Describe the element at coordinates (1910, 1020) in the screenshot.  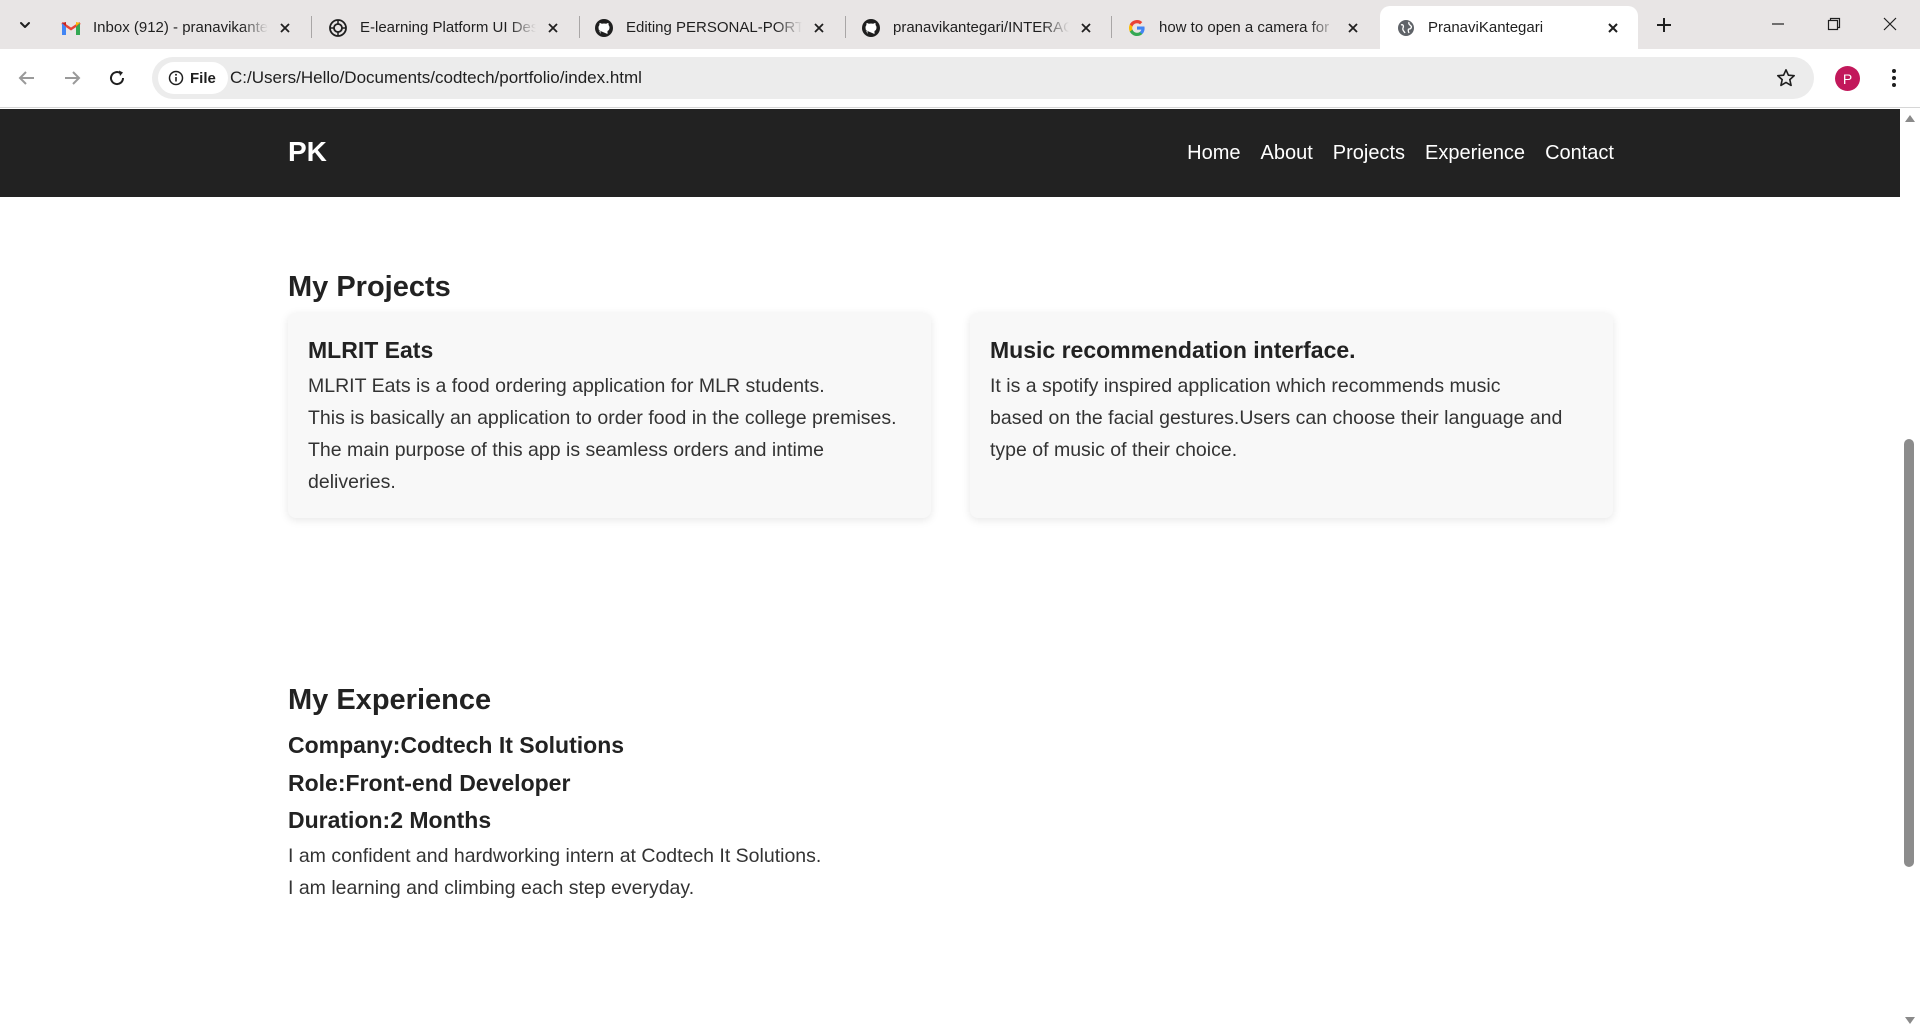
I see `scroll-down-arrow-icon` at that location.